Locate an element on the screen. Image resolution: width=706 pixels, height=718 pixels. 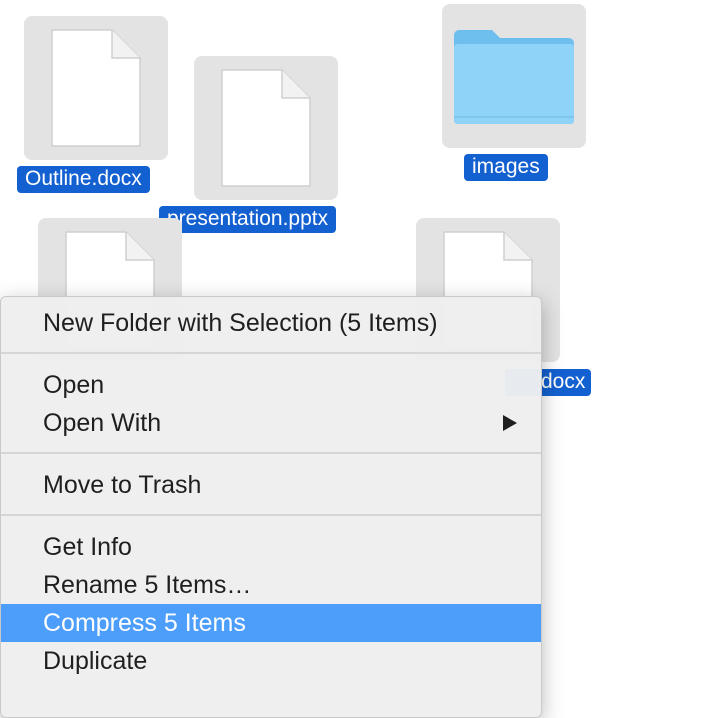
menu-item-move-to-trash: Move to Trash is located at coordinates (271, 485).